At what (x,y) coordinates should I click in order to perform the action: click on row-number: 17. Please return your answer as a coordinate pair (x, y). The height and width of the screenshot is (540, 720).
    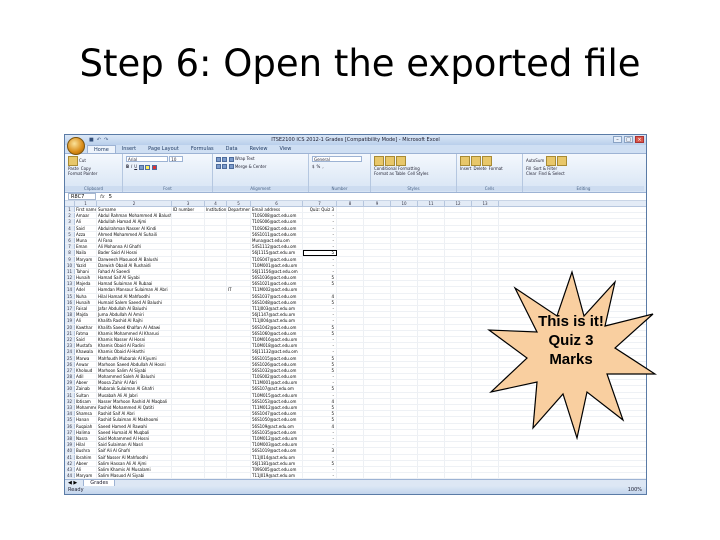
    Looking at the image, I should click on (70, 309).